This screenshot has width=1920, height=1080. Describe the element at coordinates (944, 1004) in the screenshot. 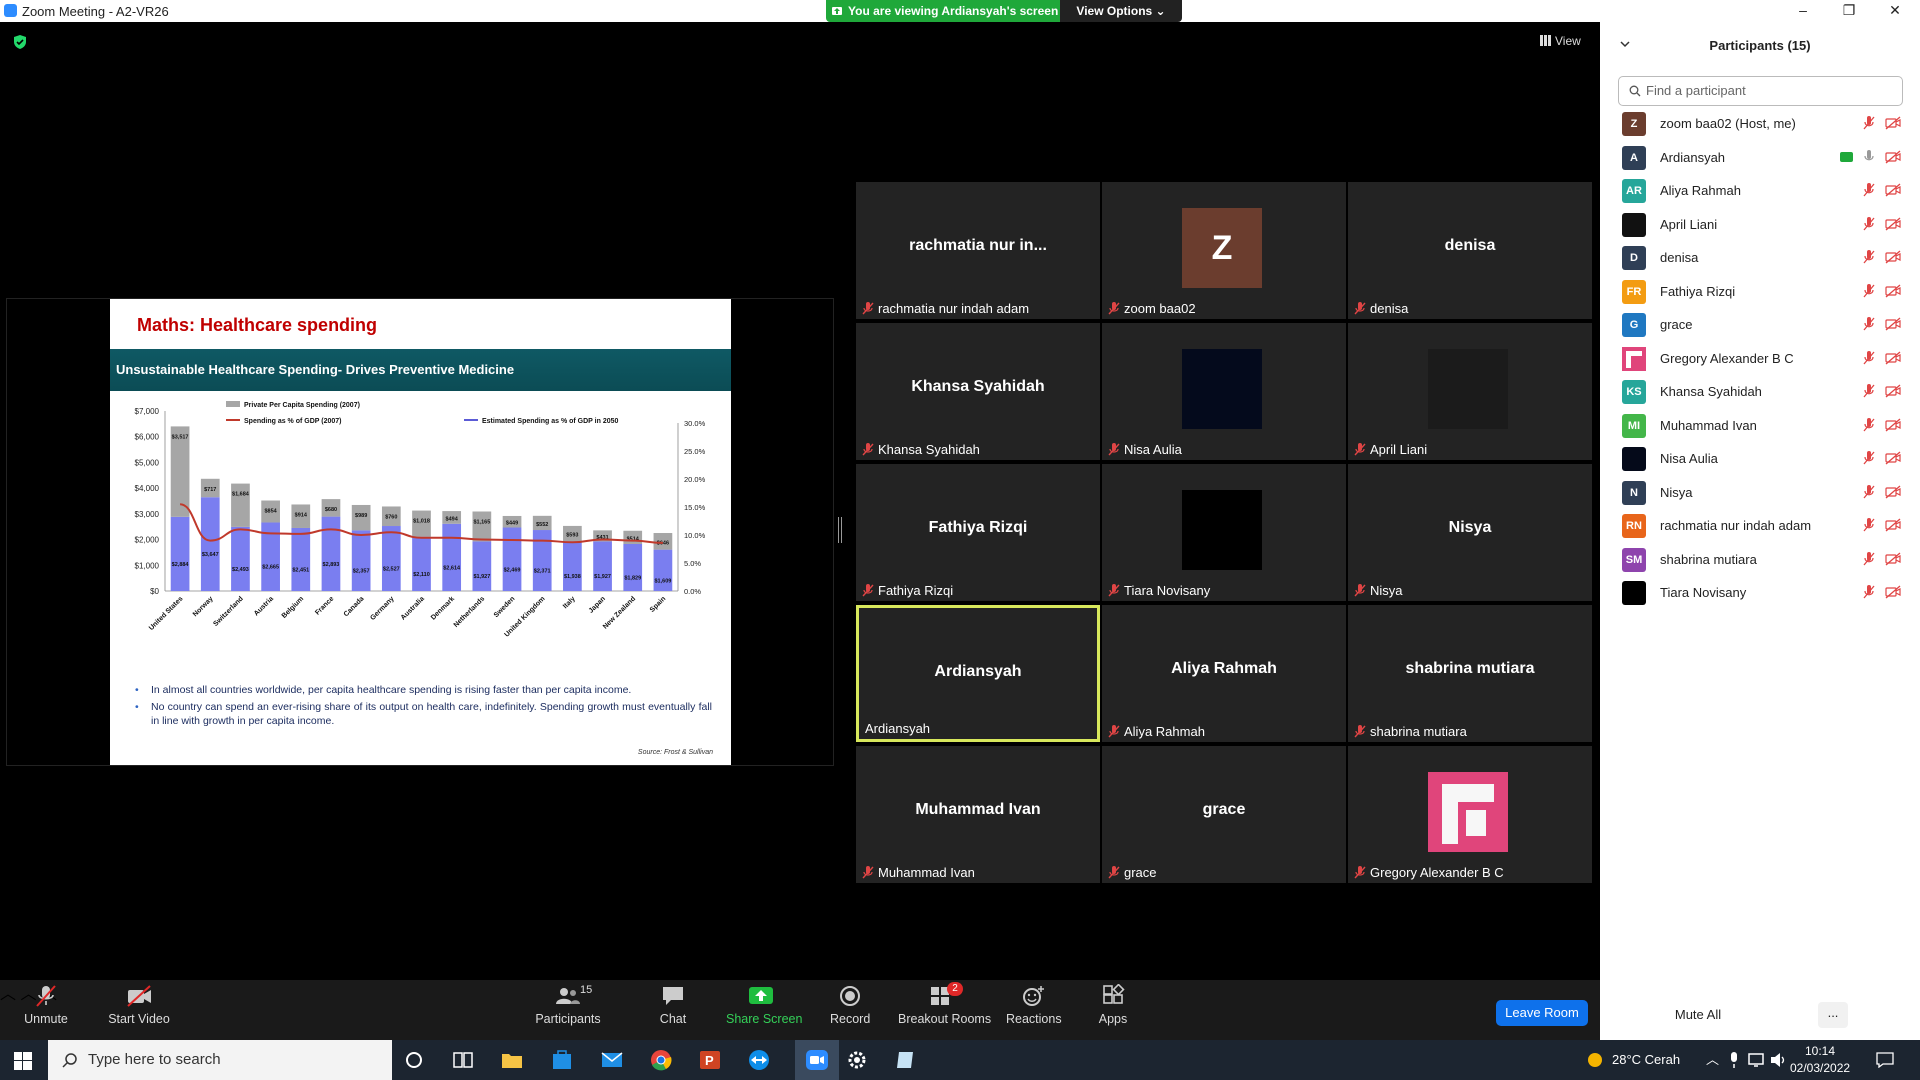

I see `breakout-rooms-button: 2 Breakout Rooms` at that location.